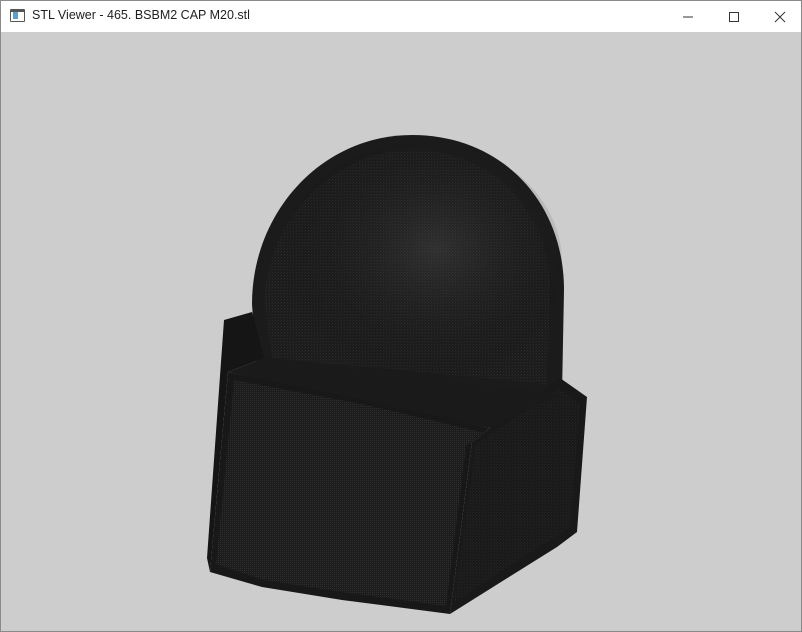 The height and width of the screenshot is (632, 802). Describe the element at coordinates (17, 15) in the screenshot. I see `app-icon` at that location.